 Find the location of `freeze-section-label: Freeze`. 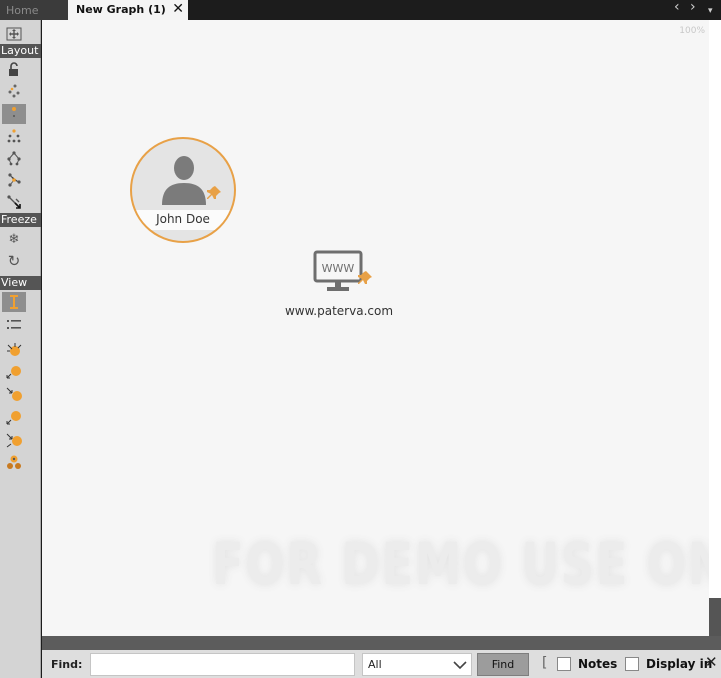

freeze-section-label: Freeze is located at coordinates (20, 220).